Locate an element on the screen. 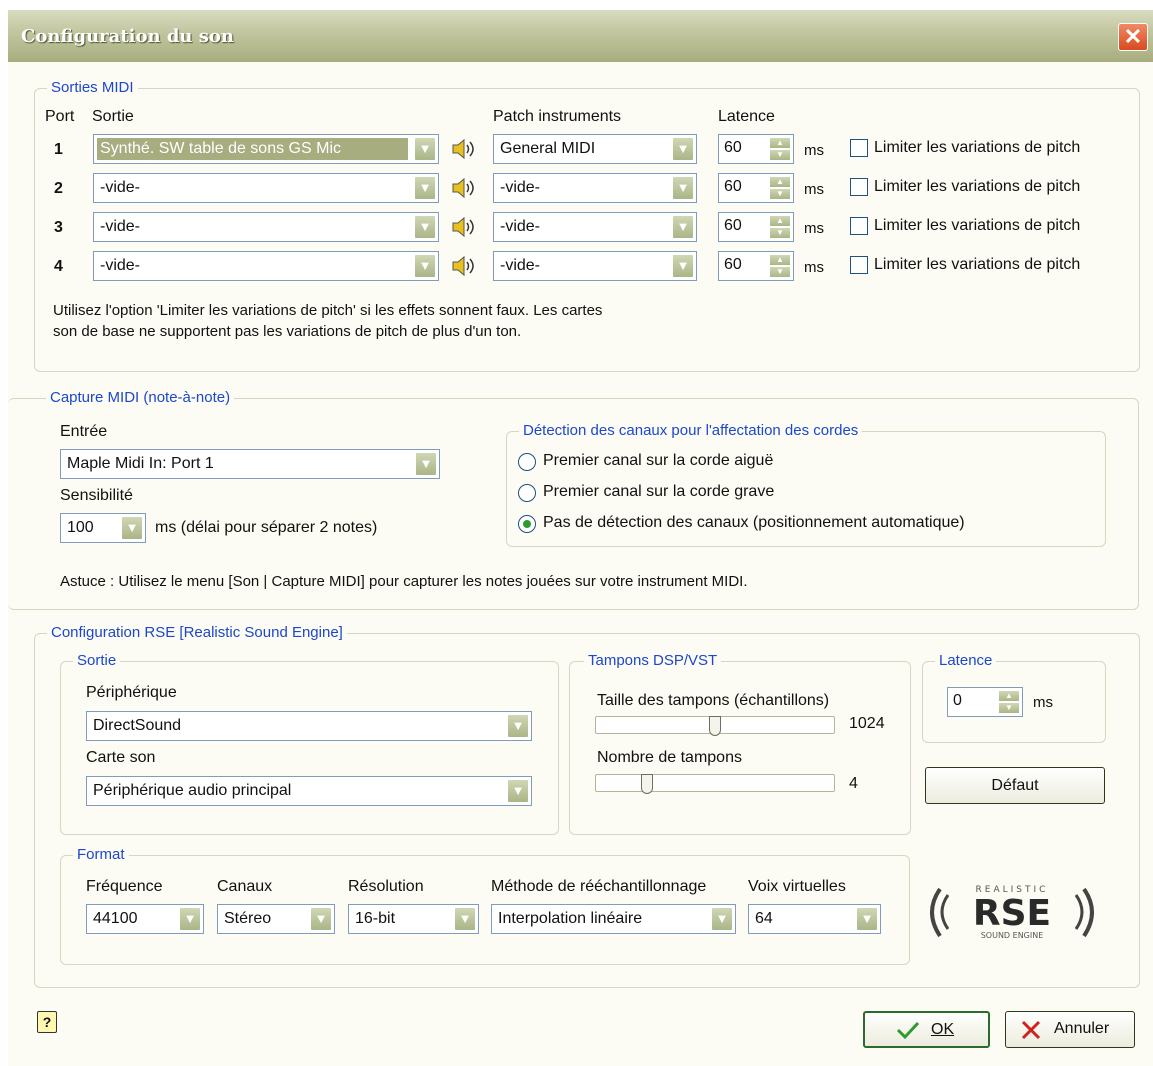  radio-high-string-label: Premier canal sur la corde aiguë is located at coordinates (658, 461).